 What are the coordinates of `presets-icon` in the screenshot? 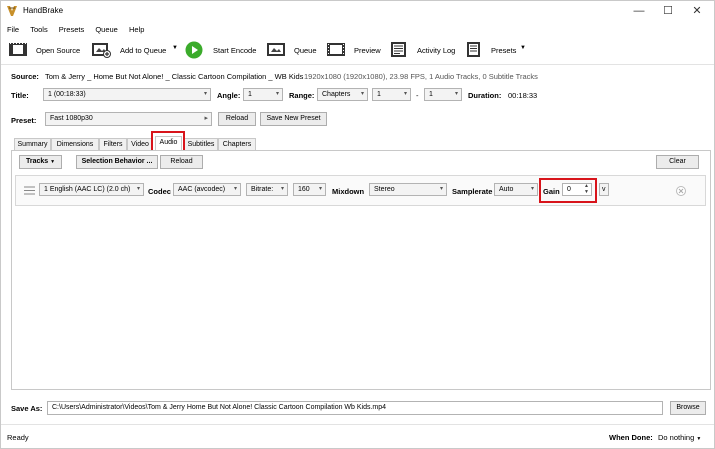 It's located at (474, 49).